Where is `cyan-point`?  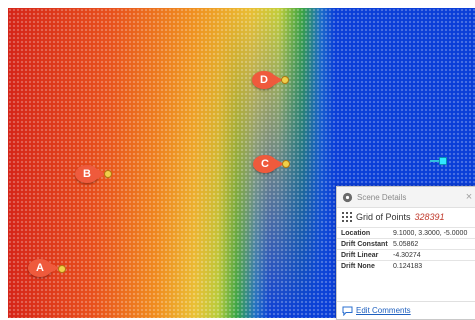
cyan-point is located at coordinates (443, 161).